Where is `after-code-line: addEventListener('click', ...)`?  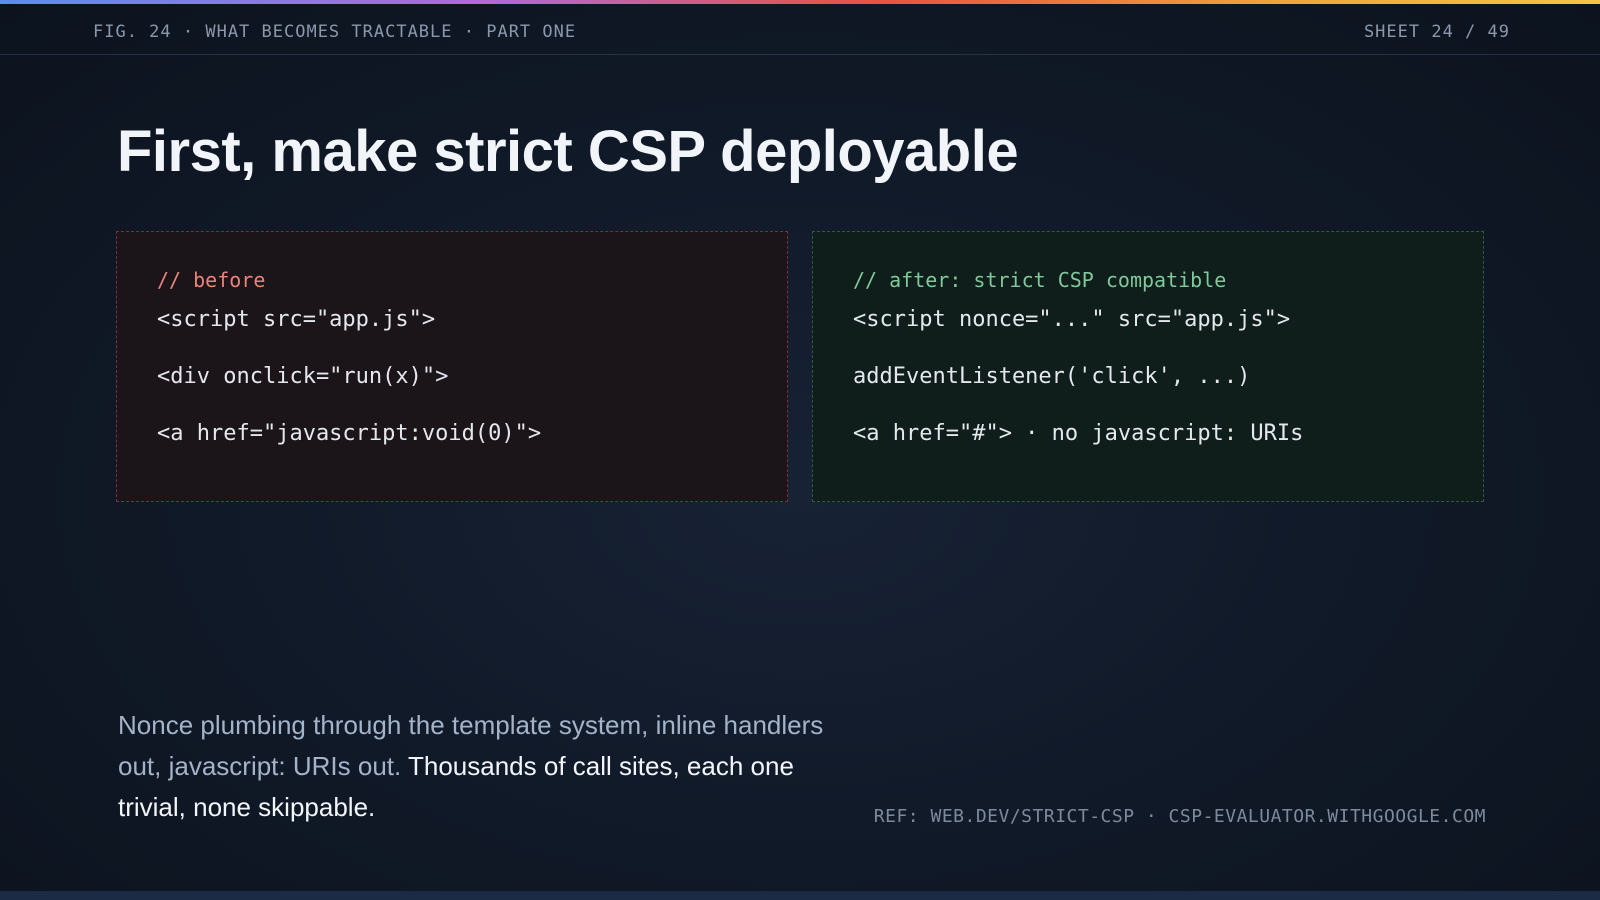 after-code-line: addEventListener('click', ...) is located at coordinates (1052, 376).